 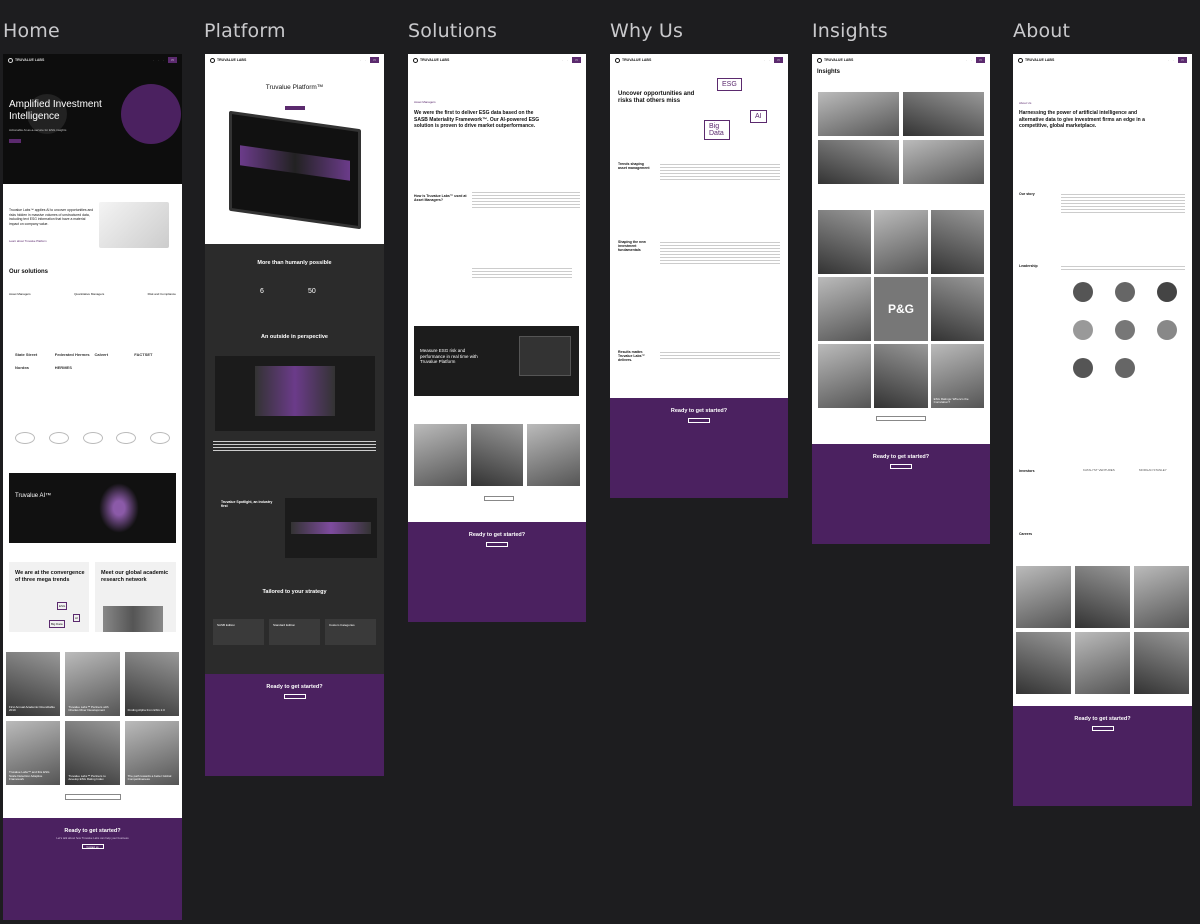 What do you see at coordinates (957, 376) in the screenshot?
I see `insight-tile: ESG Ratings: Where's the Correlation?` at bounding box center [957, 376].